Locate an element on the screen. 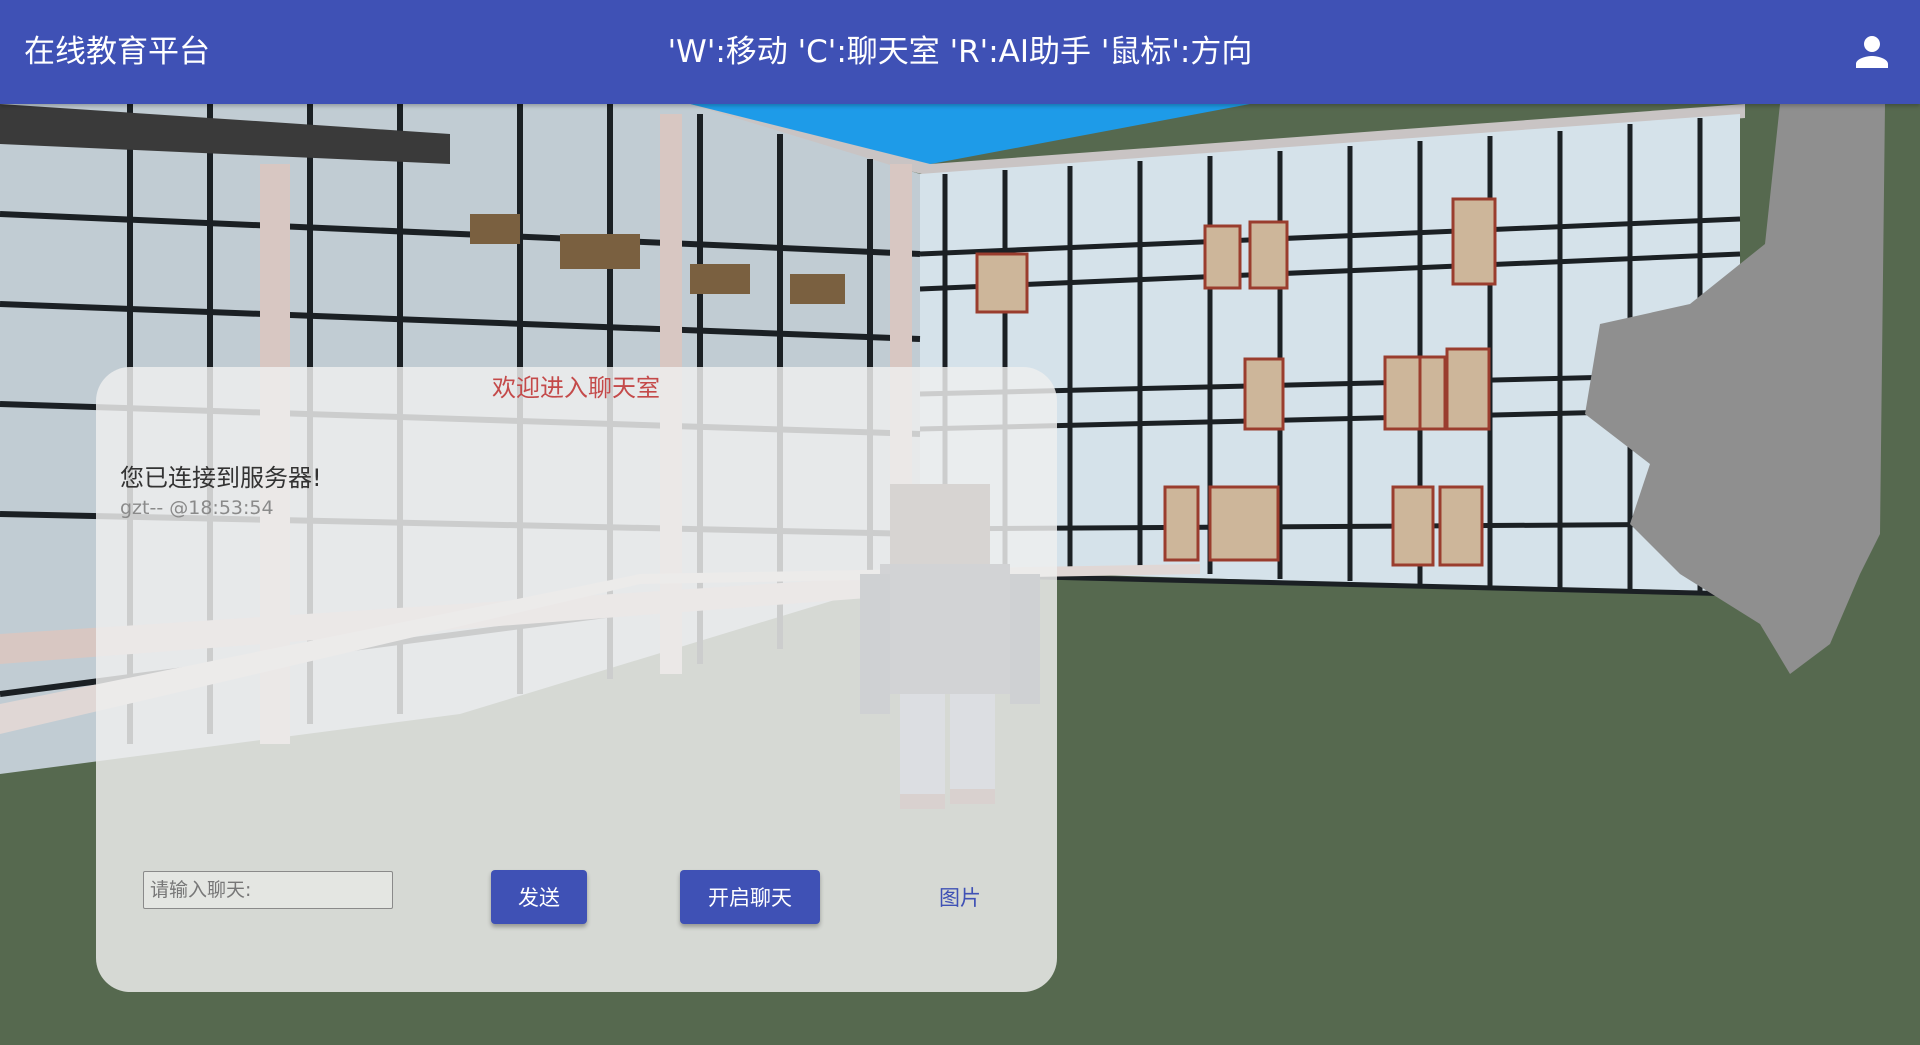 This screenshot has height=1045, width=1920. image-button: 图片 is located at coordinates (960, 897).